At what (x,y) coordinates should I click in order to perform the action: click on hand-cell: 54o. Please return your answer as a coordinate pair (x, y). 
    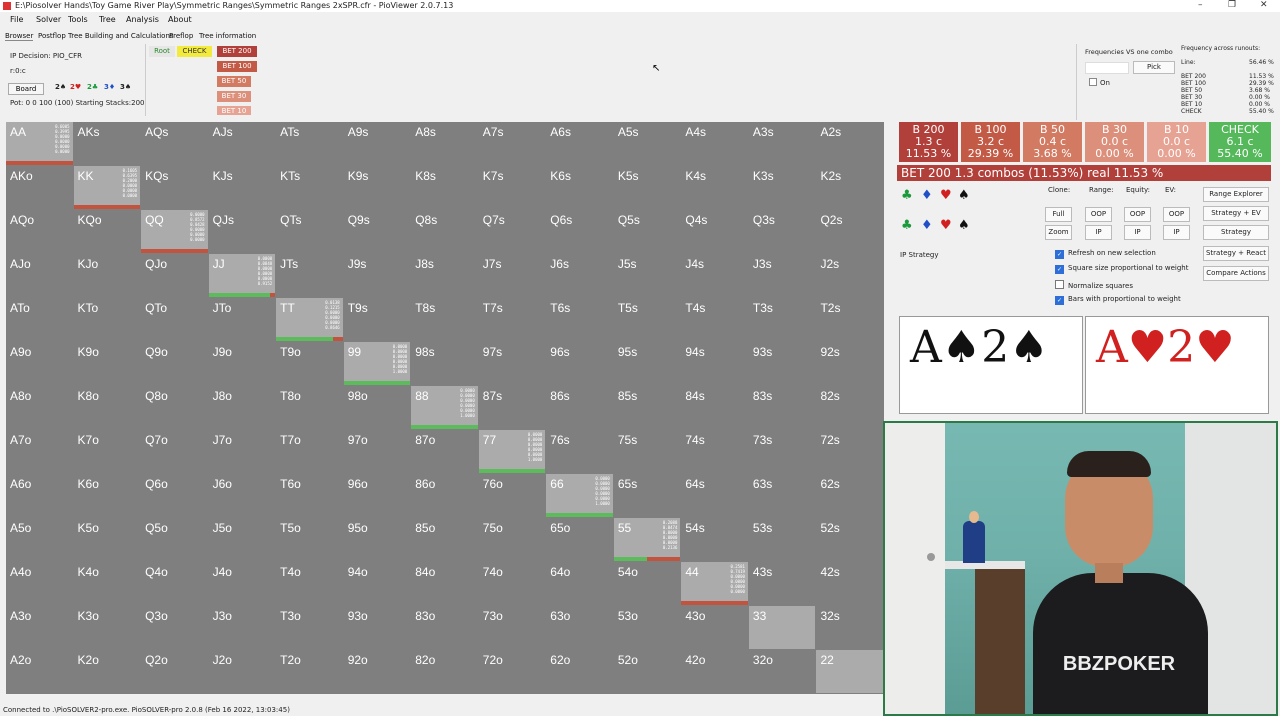
    Looking at the image, I should click on (647, 583).